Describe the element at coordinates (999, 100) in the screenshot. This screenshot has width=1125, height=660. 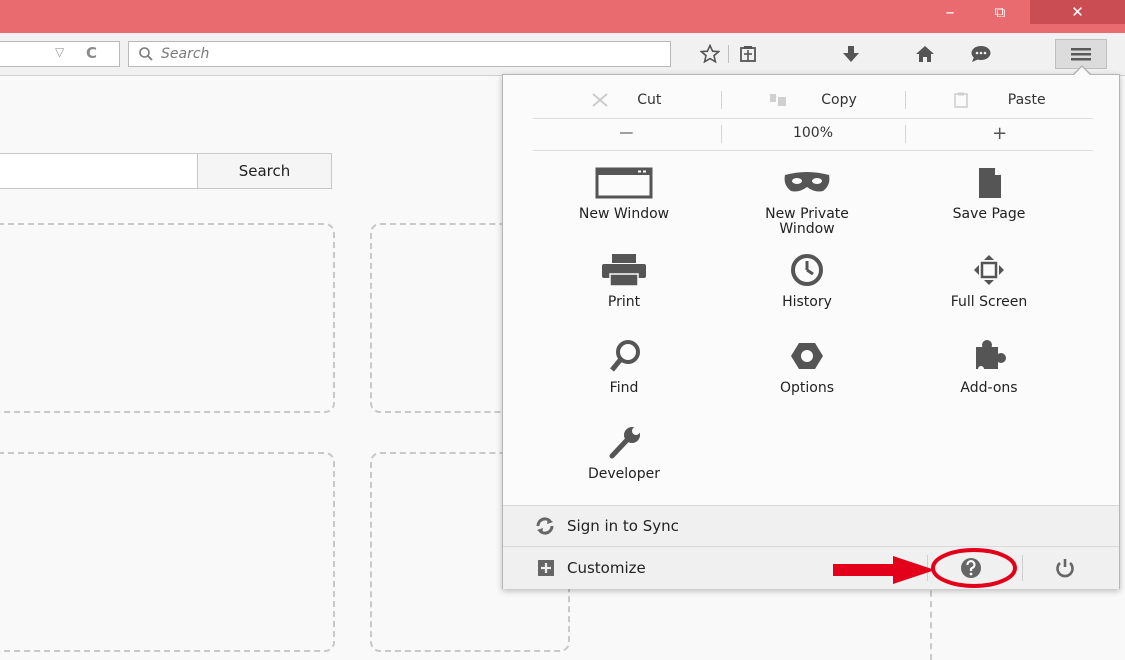
I see `paste-button: Paste` at that location.